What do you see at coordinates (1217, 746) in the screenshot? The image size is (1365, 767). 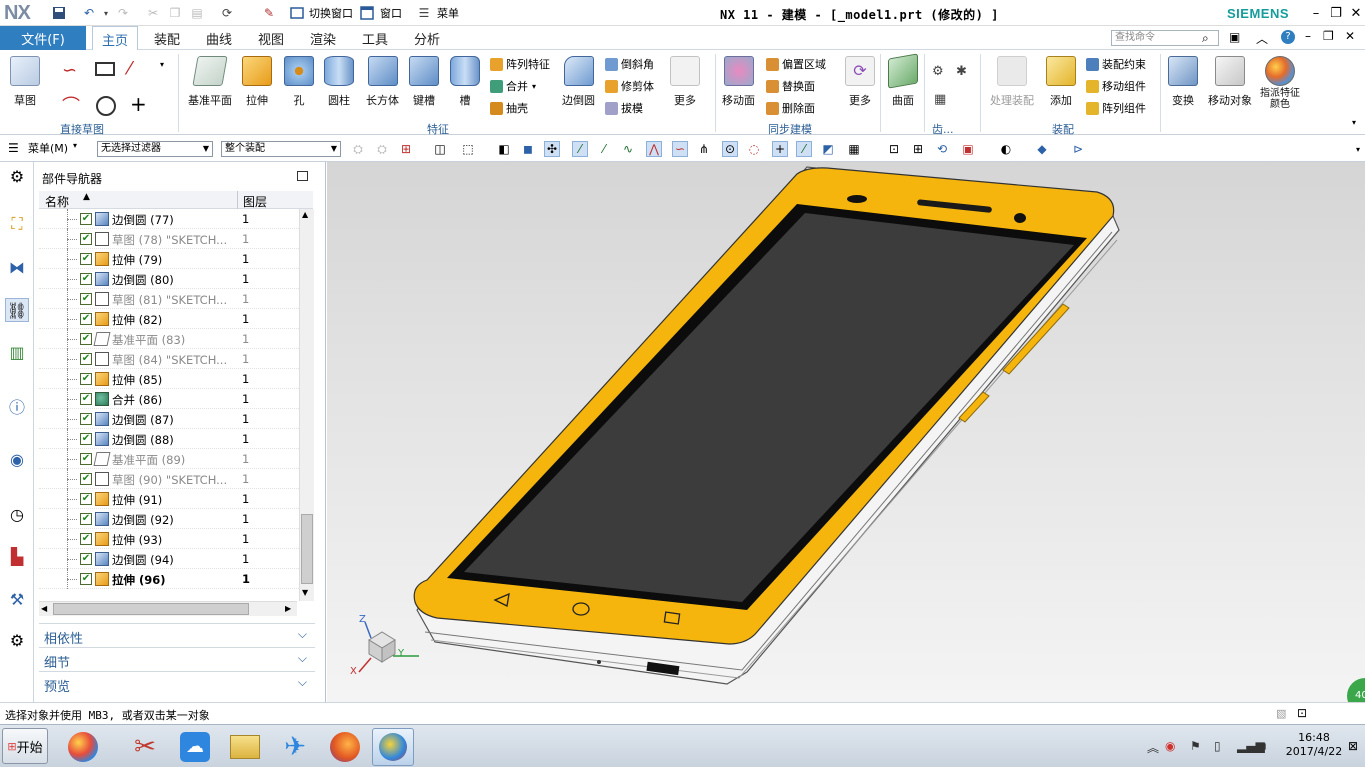 I see `tray-battery-icon: ▯` at bounding box center [1217, 746].